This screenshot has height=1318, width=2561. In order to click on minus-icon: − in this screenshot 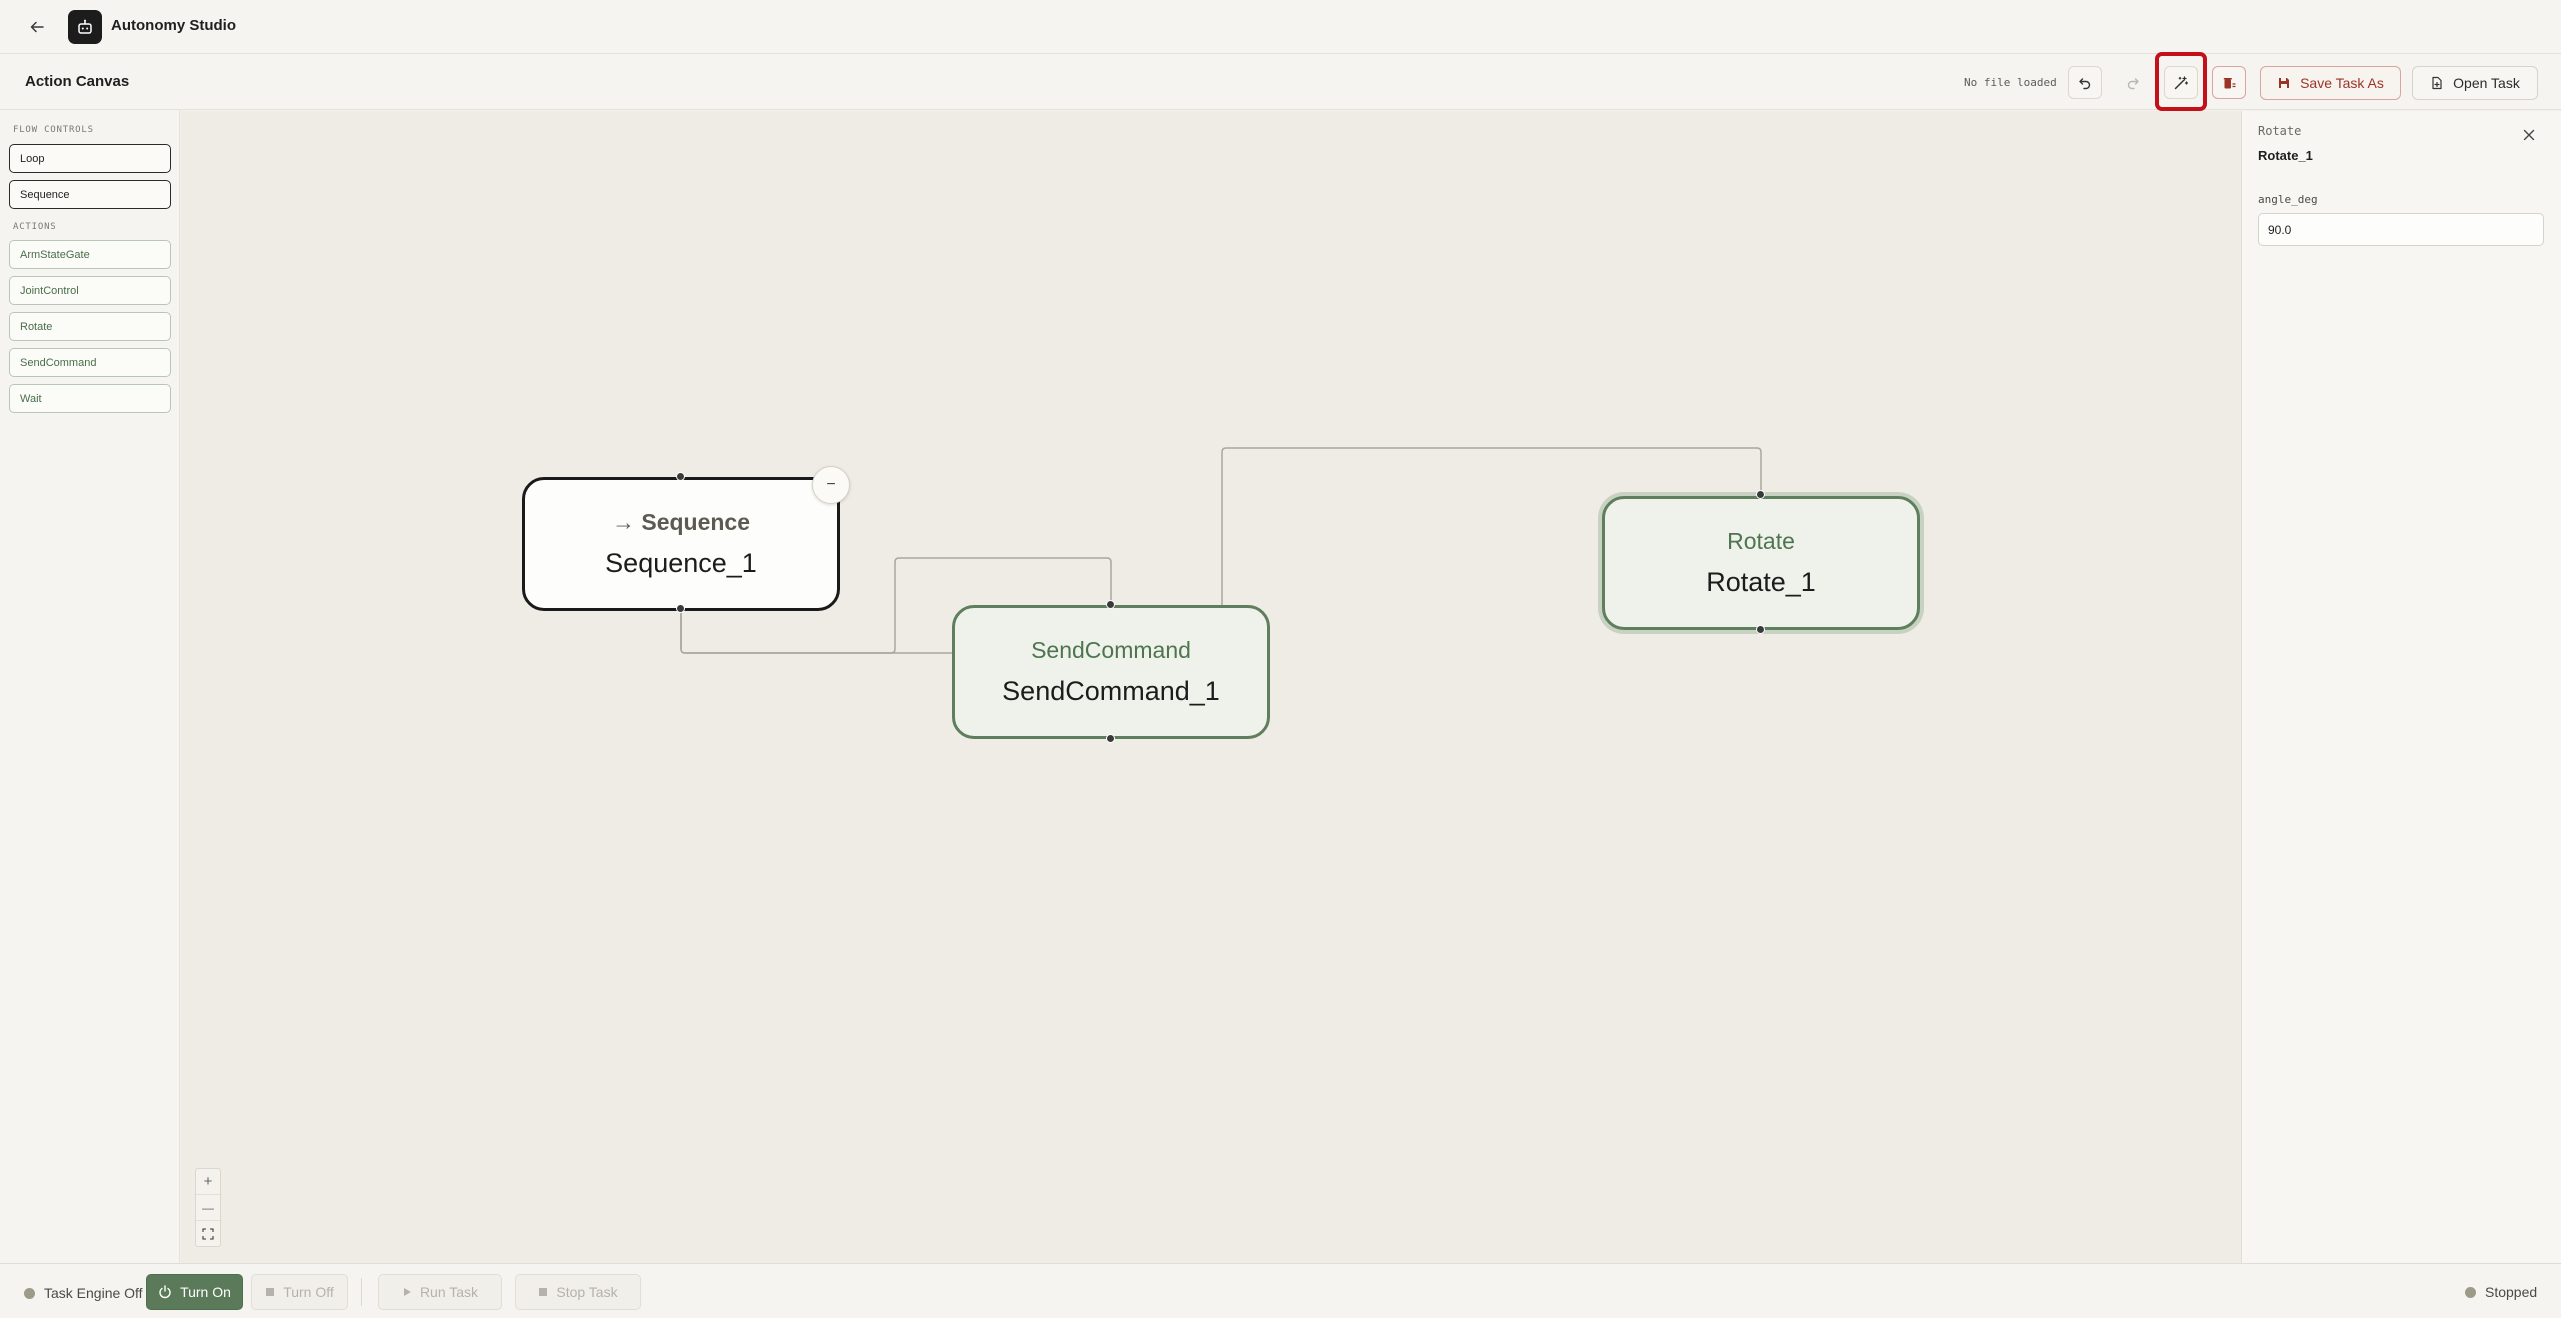, I will do `click(831, 484)`.